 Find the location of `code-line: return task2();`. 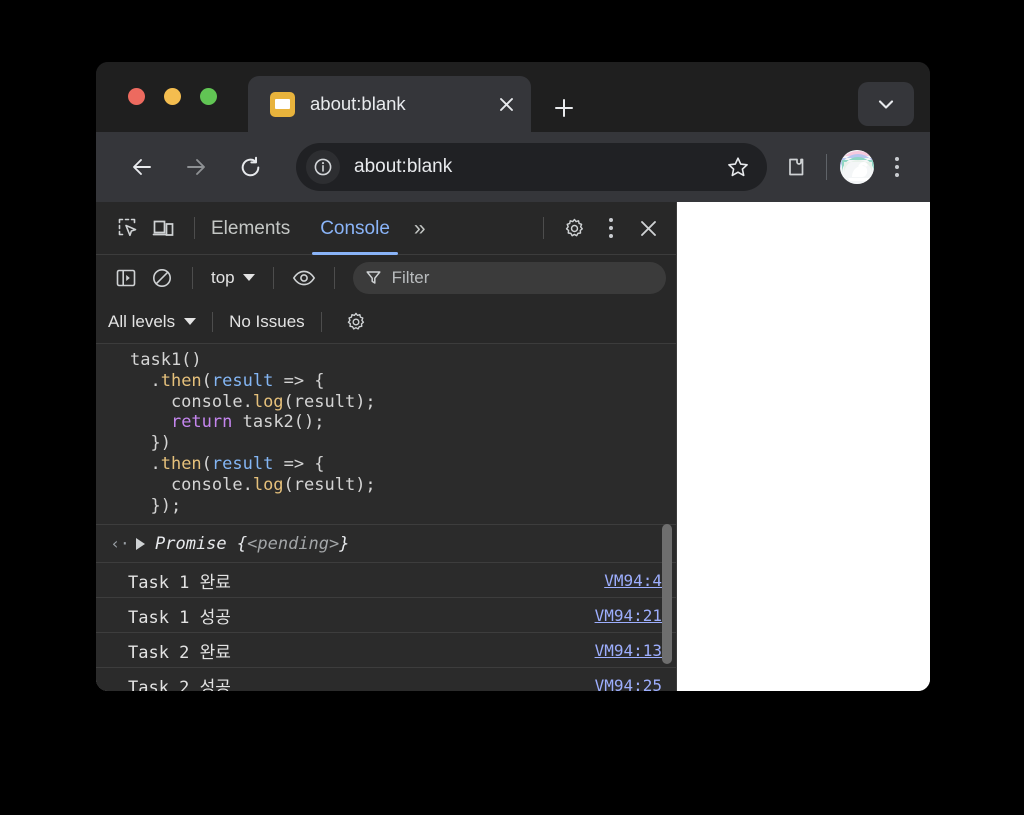

code-line: return task2(); is located at coordinates (403, 422).